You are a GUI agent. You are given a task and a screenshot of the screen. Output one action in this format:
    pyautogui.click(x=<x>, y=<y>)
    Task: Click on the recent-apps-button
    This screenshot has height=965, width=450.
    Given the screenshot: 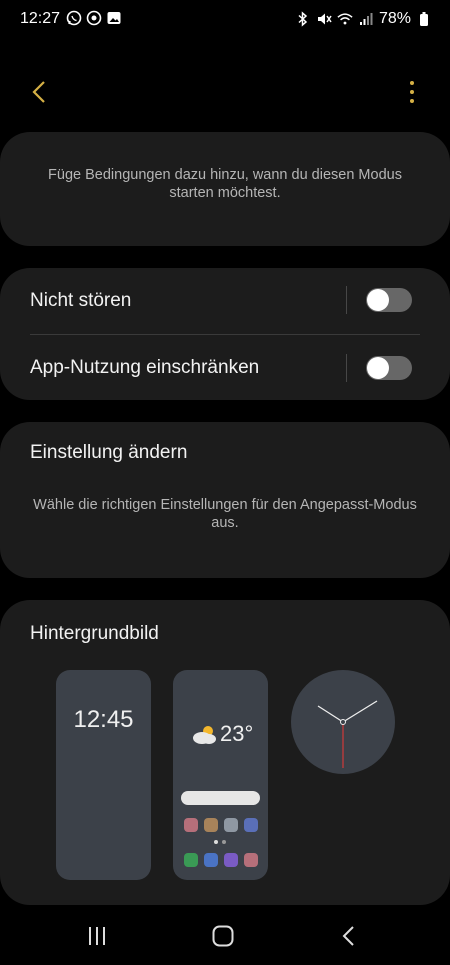 What is the action you would take?
    pyautogui.click(x=97, y=936)
    